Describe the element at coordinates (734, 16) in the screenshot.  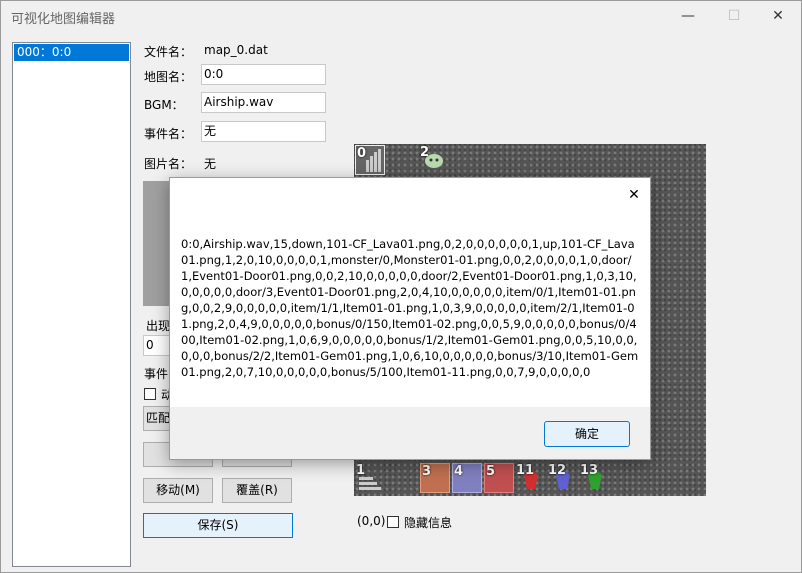
I see `maximize-button: ☐` at that location.